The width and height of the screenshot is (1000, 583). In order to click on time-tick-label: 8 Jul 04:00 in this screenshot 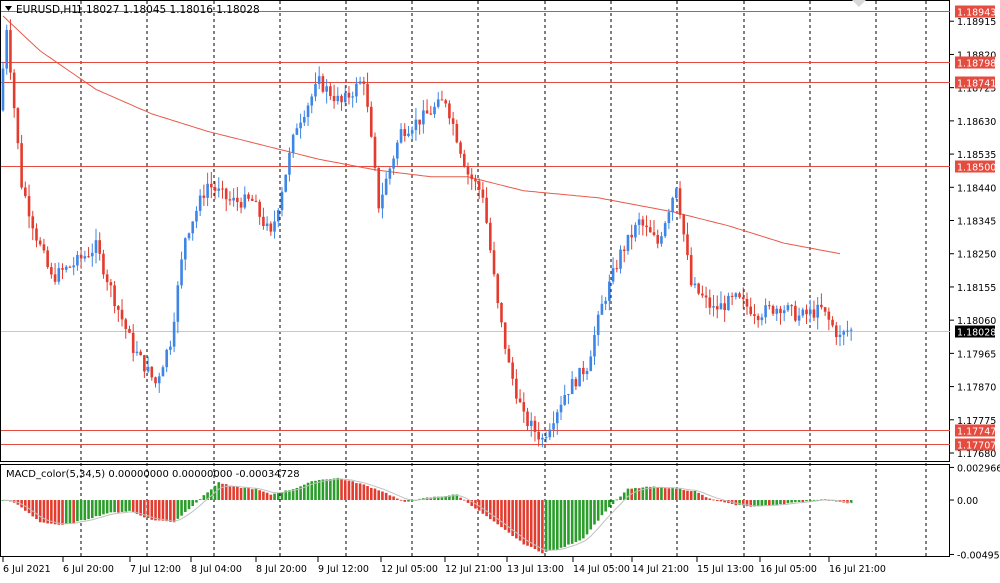, I will do `click(216, 569)`.